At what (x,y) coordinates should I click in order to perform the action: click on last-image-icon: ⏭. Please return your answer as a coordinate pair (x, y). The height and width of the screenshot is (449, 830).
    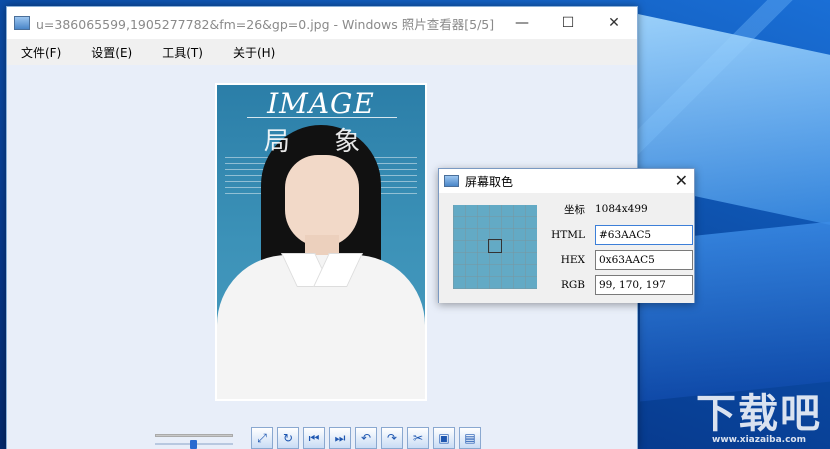
    Looking at the image, I should click on (340, 437).